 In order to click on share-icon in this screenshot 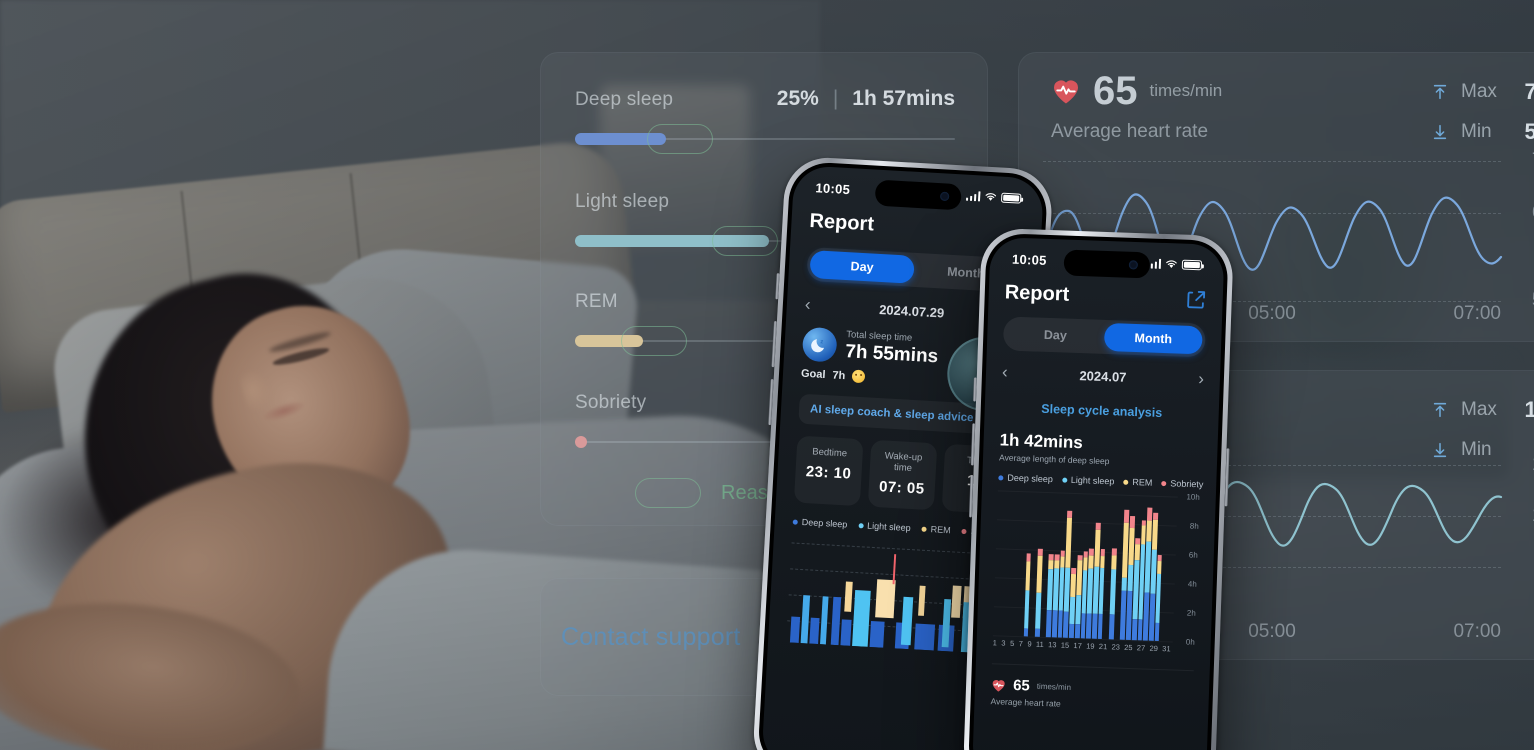, I will do `click(1195, 299)`.